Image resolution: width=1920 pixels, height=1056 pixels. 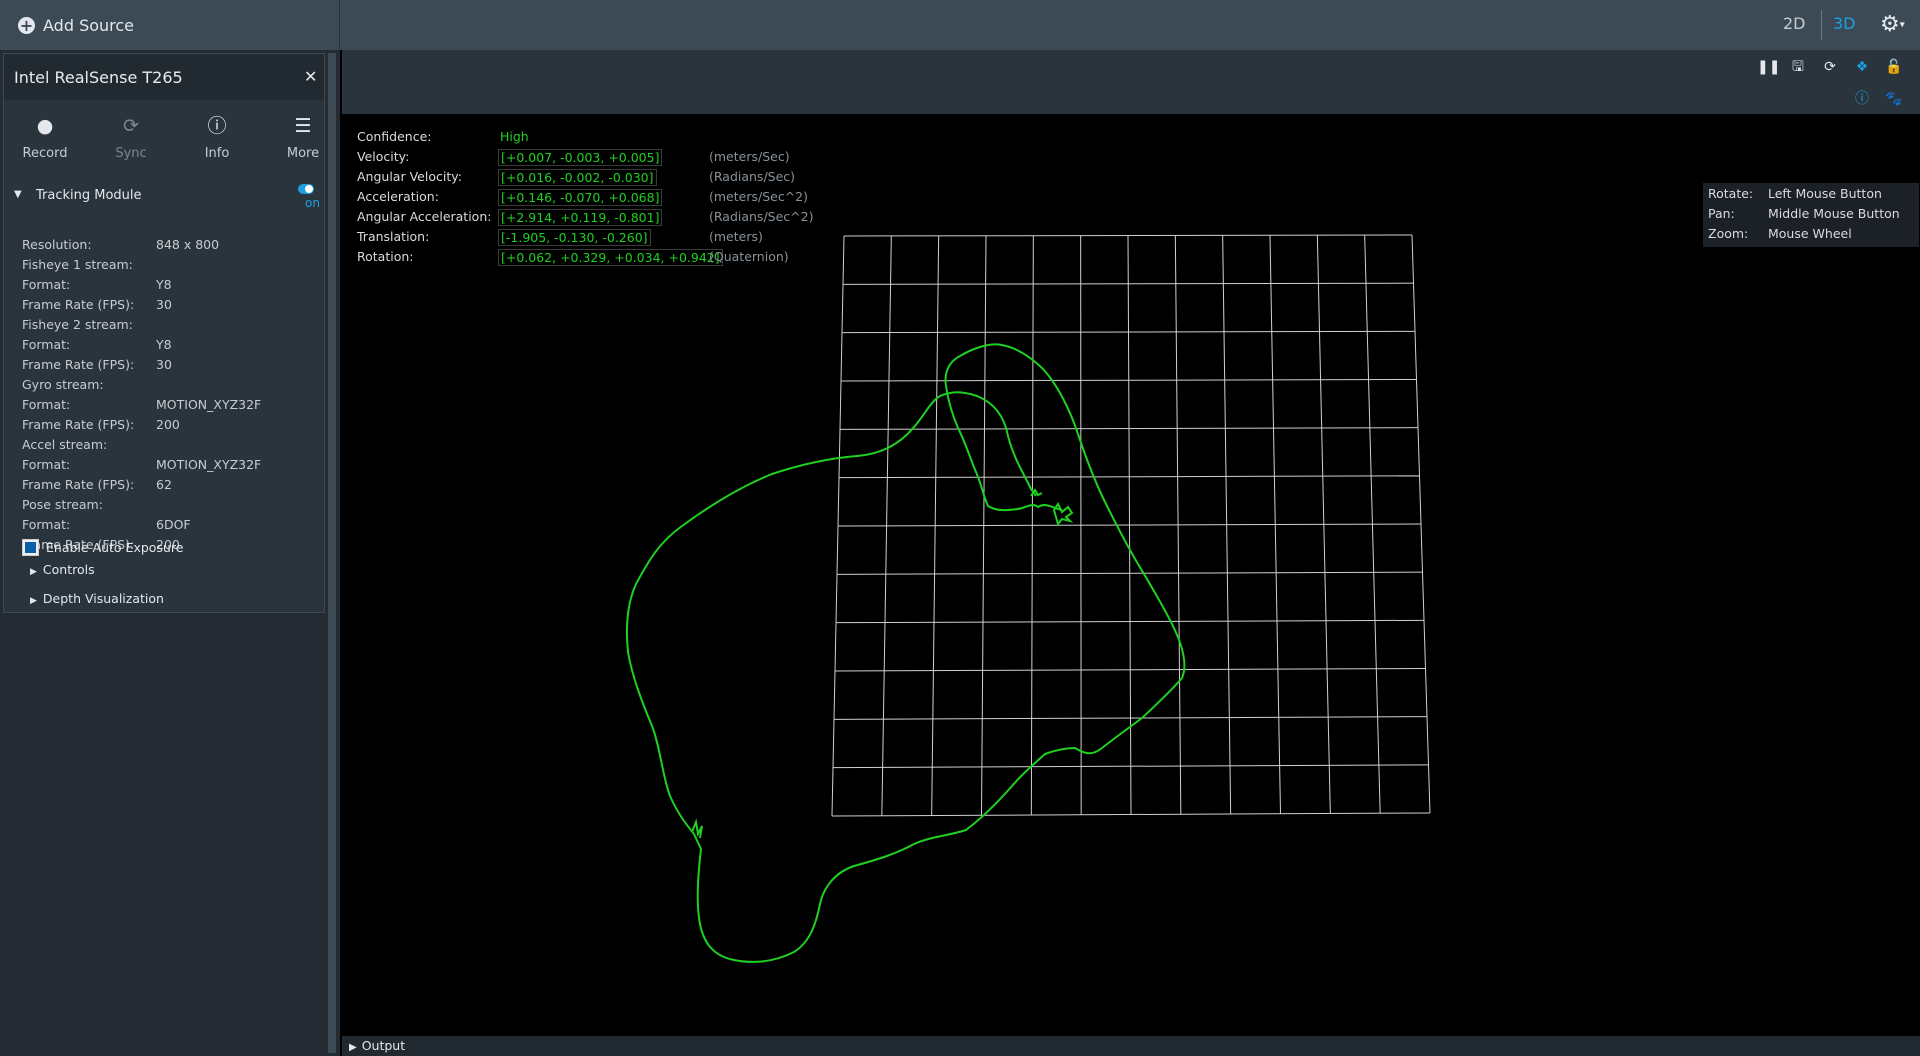 What do you see at coordinates (424, 216) in the screenshot?
I see `telemetry-label: Angular Acceleration:` at bounding box center [424, 216].